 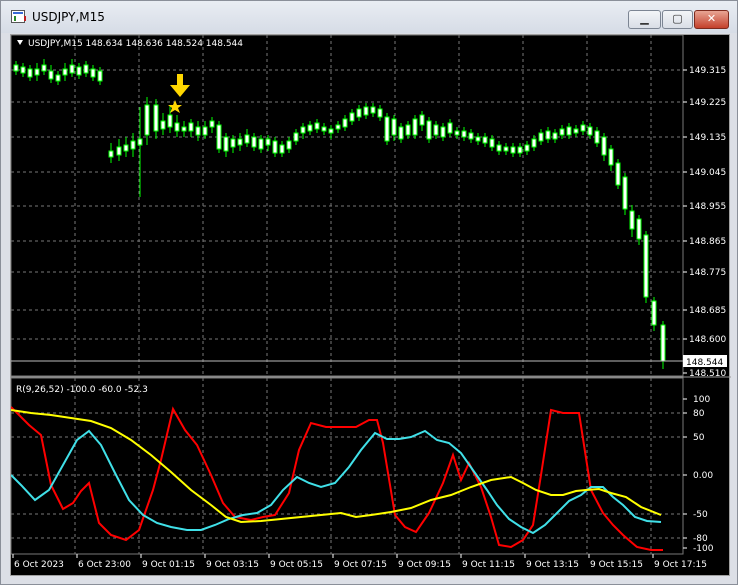 I want to click on arrow-down-icon, so click(x=180, y=85).